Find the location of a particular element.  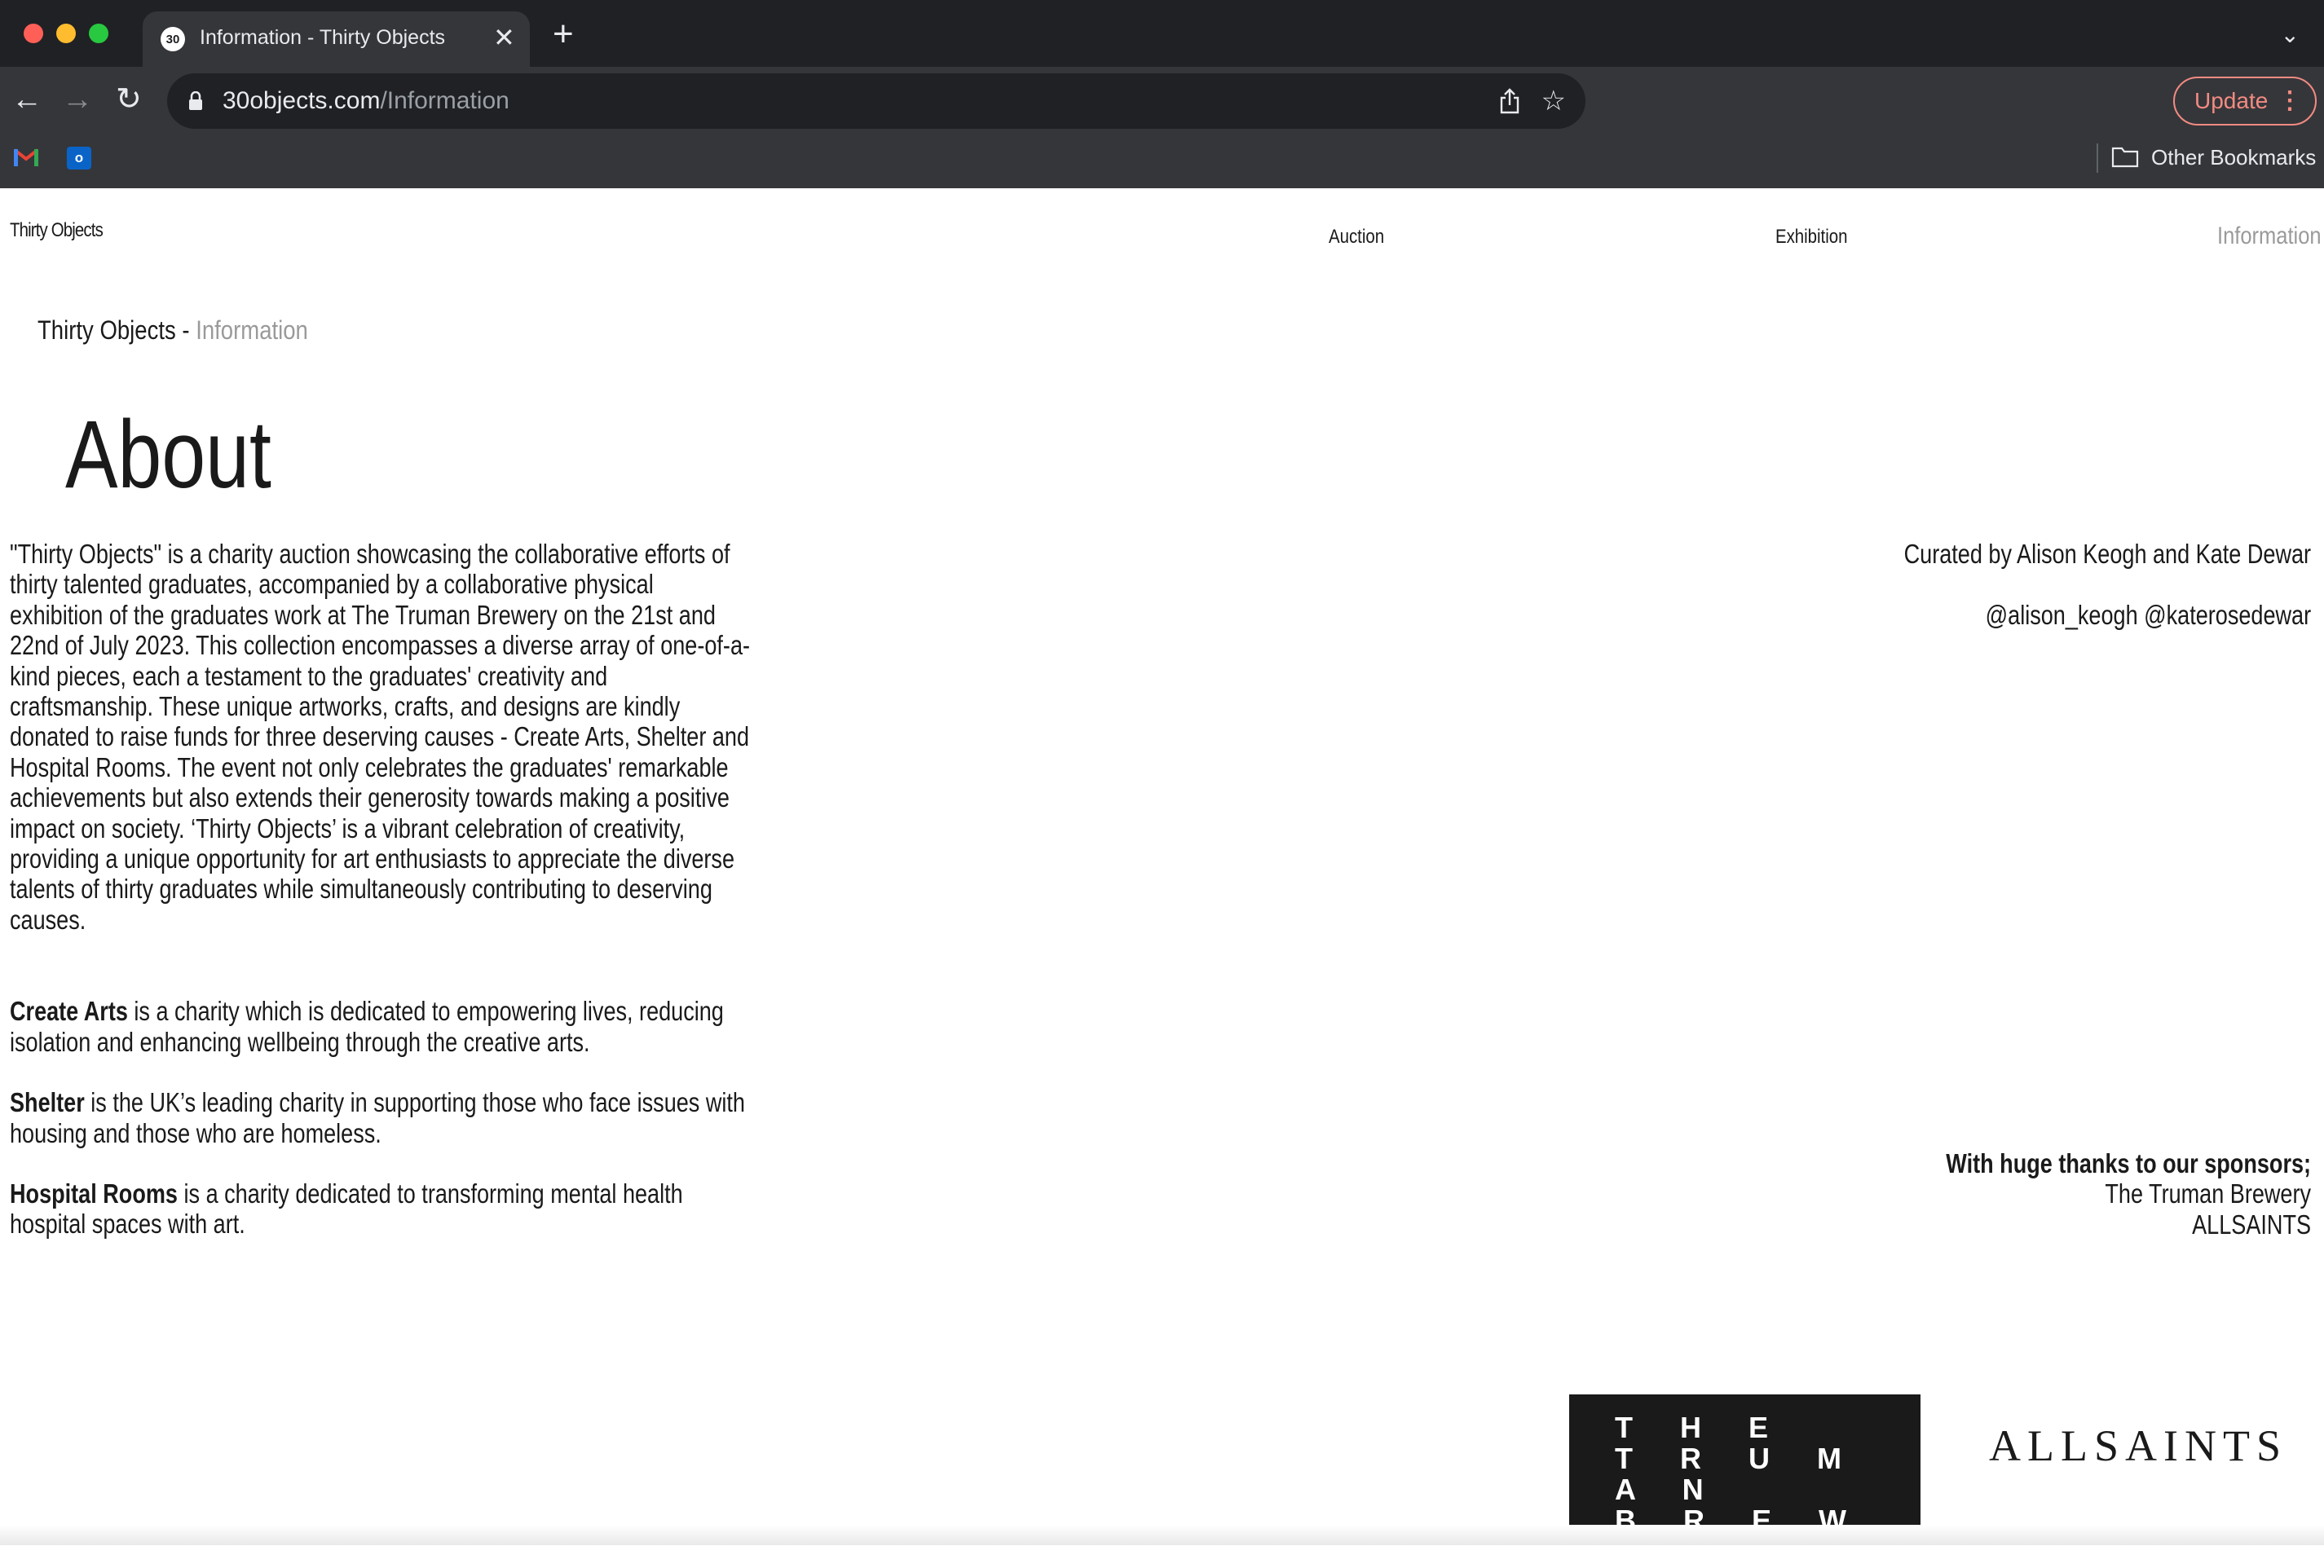

more-icon: ⋮ is located at coordinates (2290, 100).